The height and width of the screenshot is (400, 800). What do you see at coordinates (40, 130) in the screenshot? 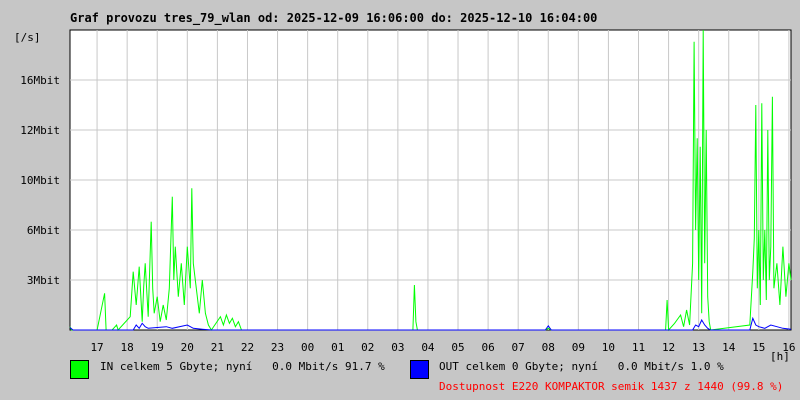
I see `y-tick-label: 12Mbit` at bounding box center [40, 130].